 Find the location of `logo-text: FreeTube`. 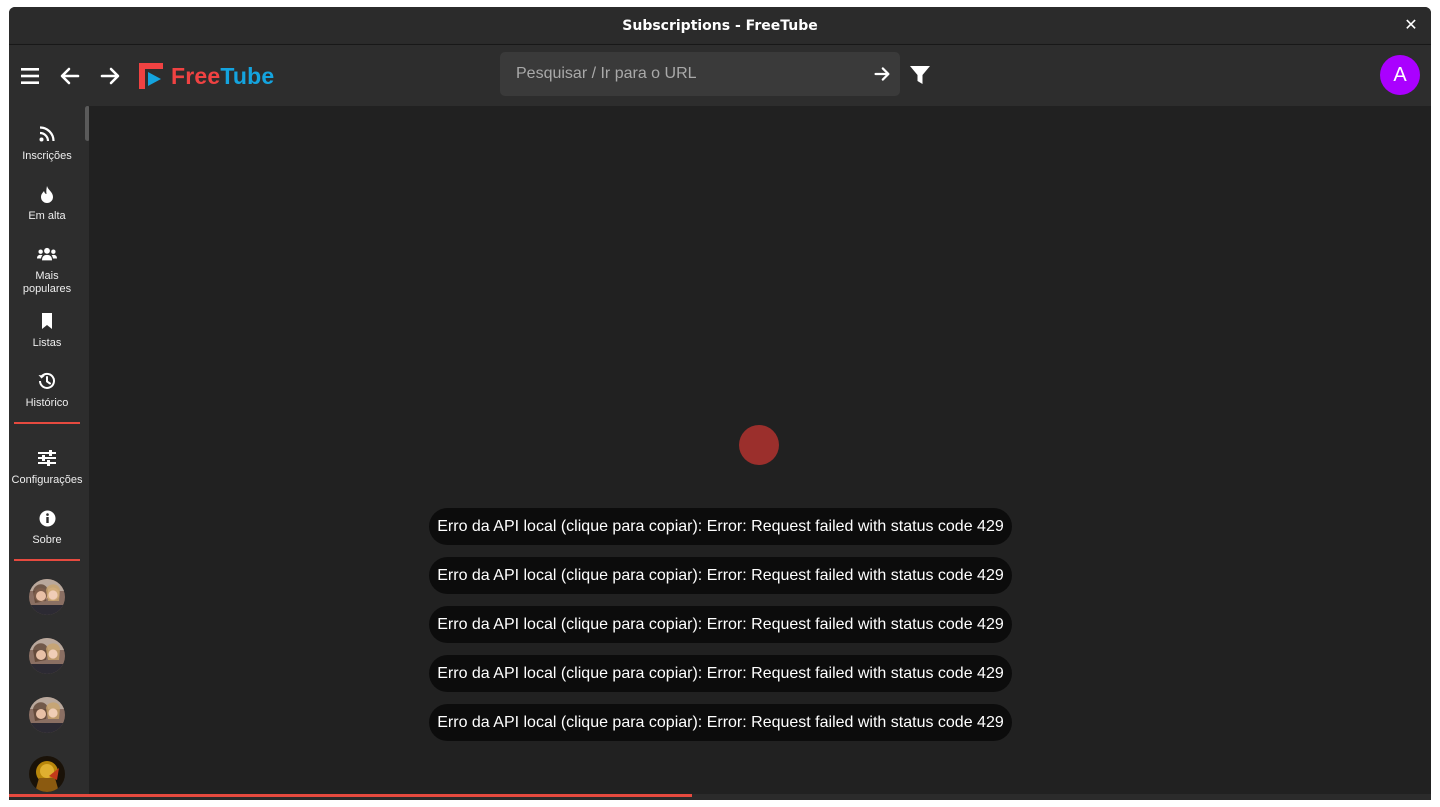

logo-text: FreeTube is located at coordinates (222, 76).